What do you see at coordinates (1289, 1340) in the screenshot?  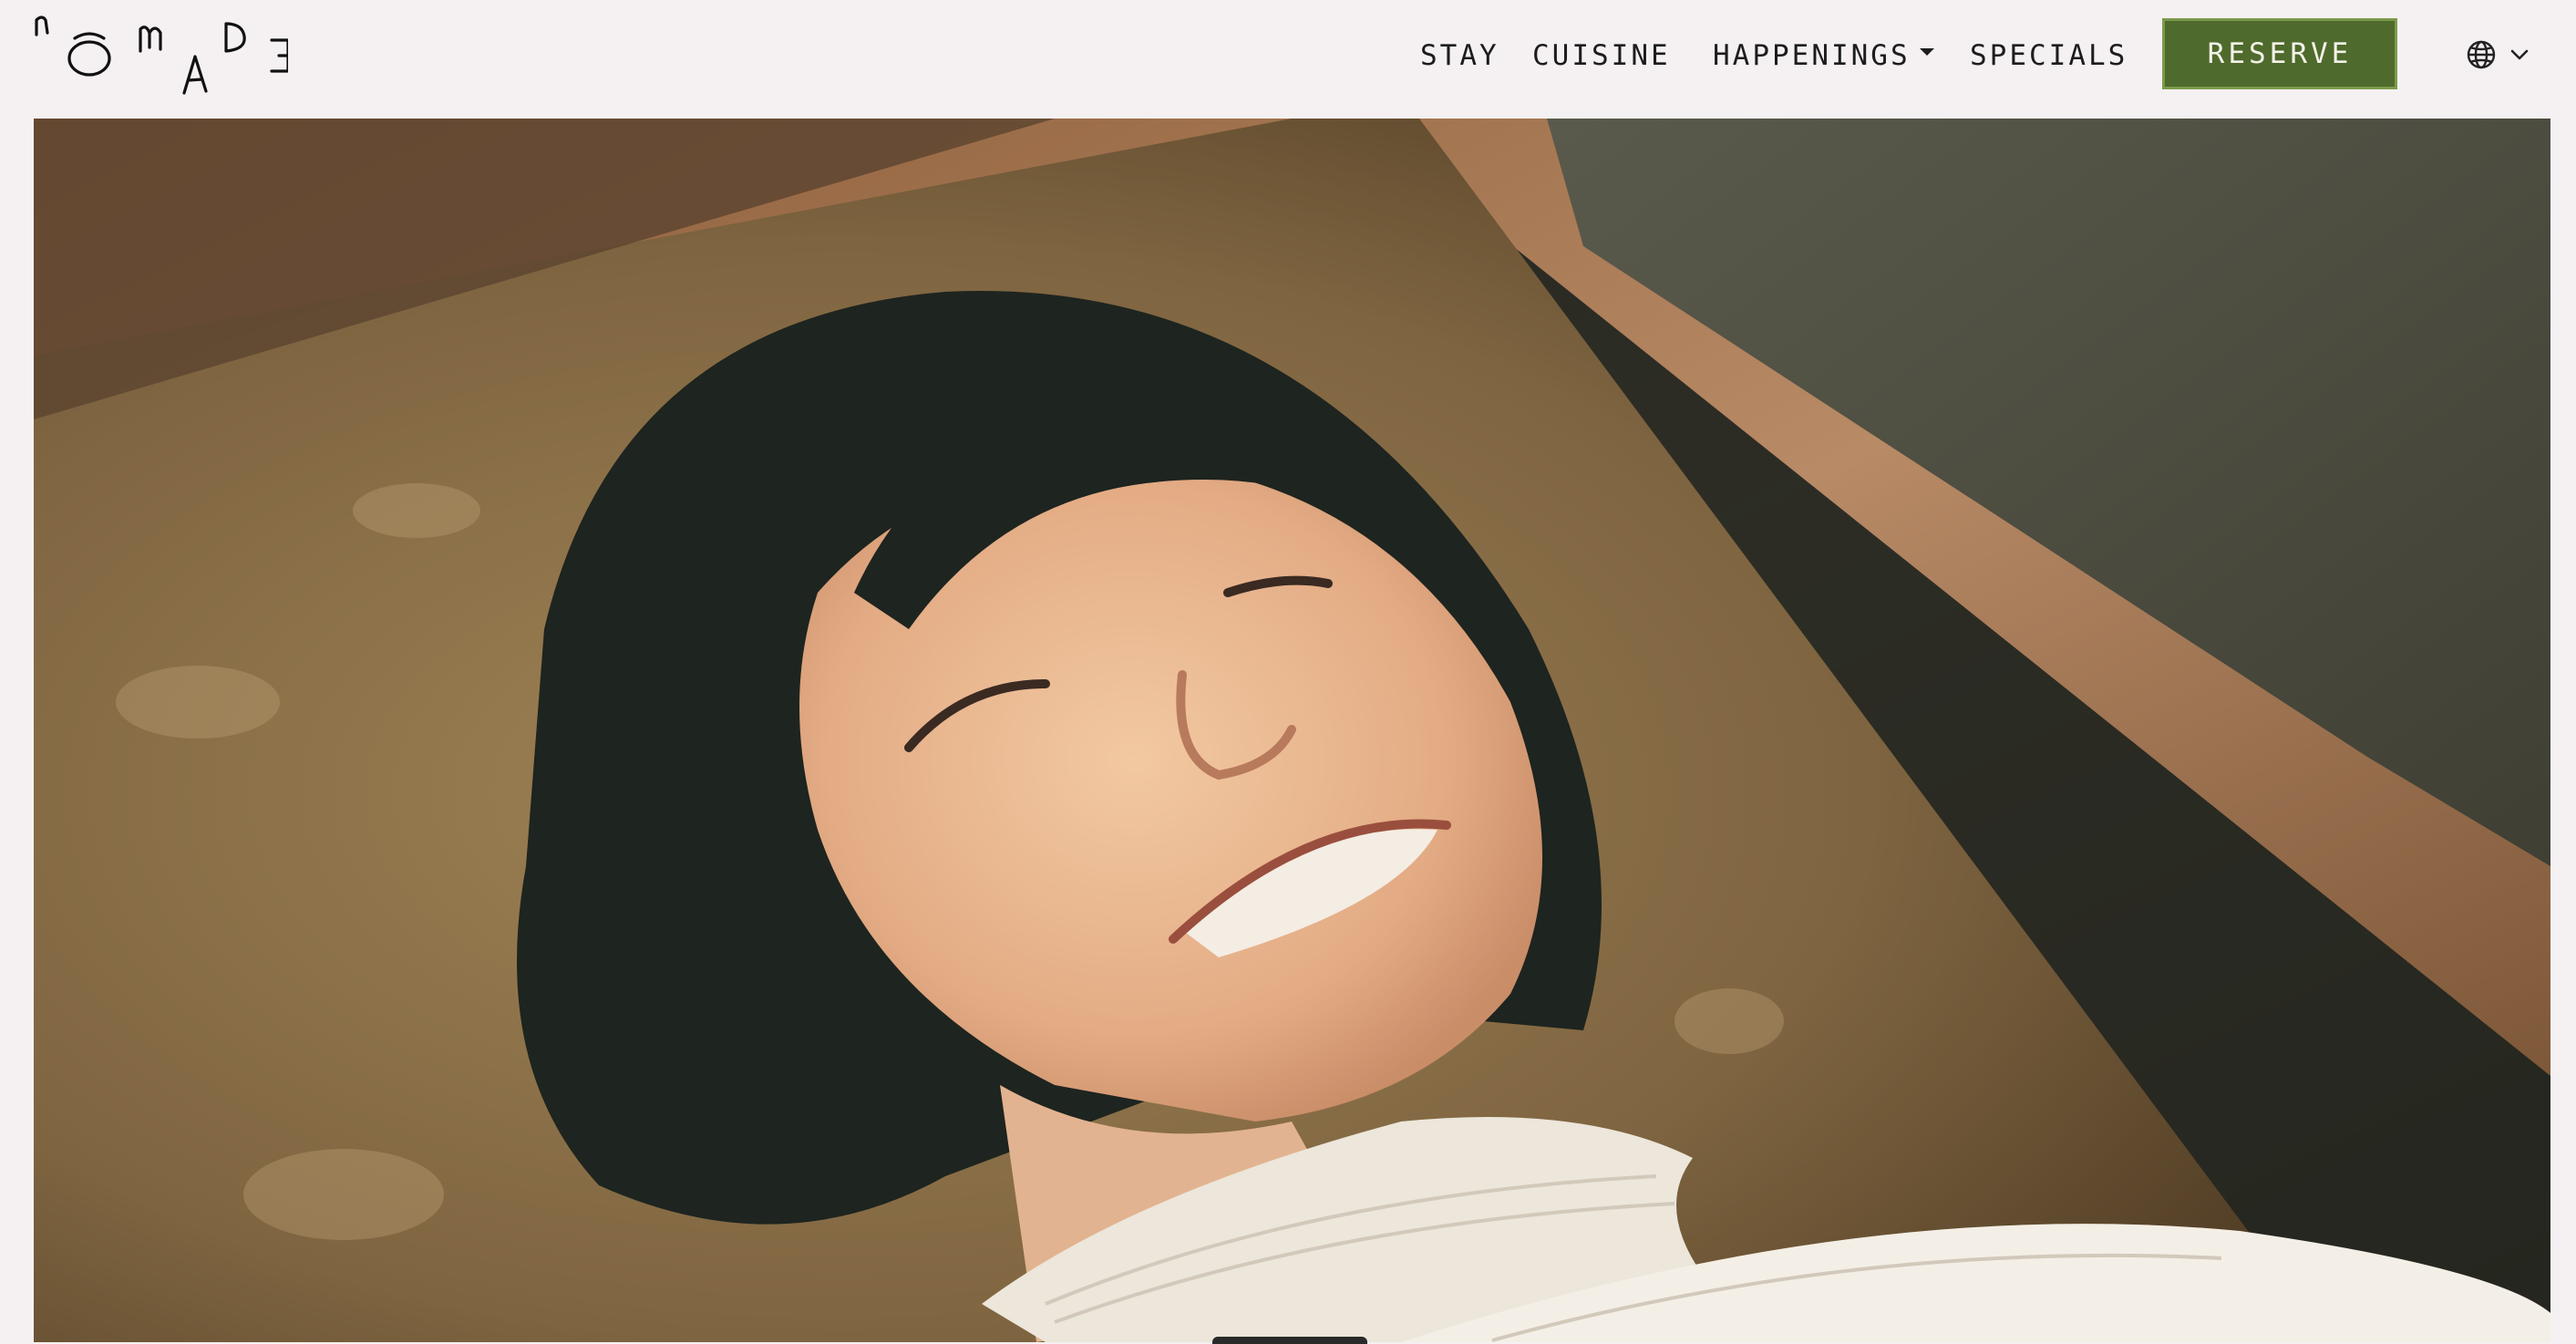 I see `scroll-indicator` at bounding box center [1289, 1340].